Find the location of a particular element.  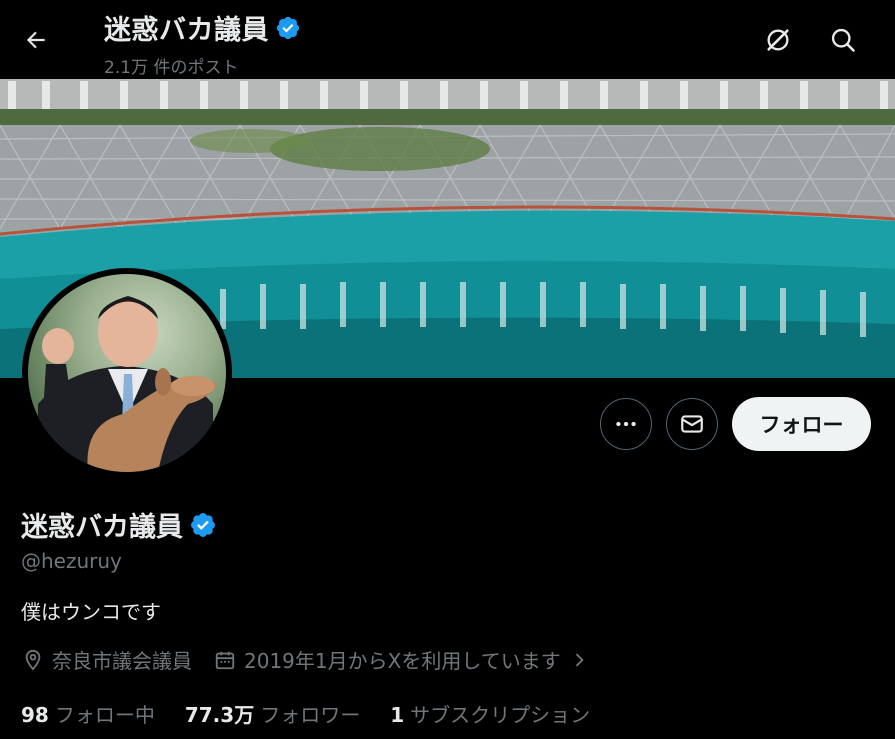

profile-name-row: 迷惑バカ議員 is located at coordinates (119, 524).